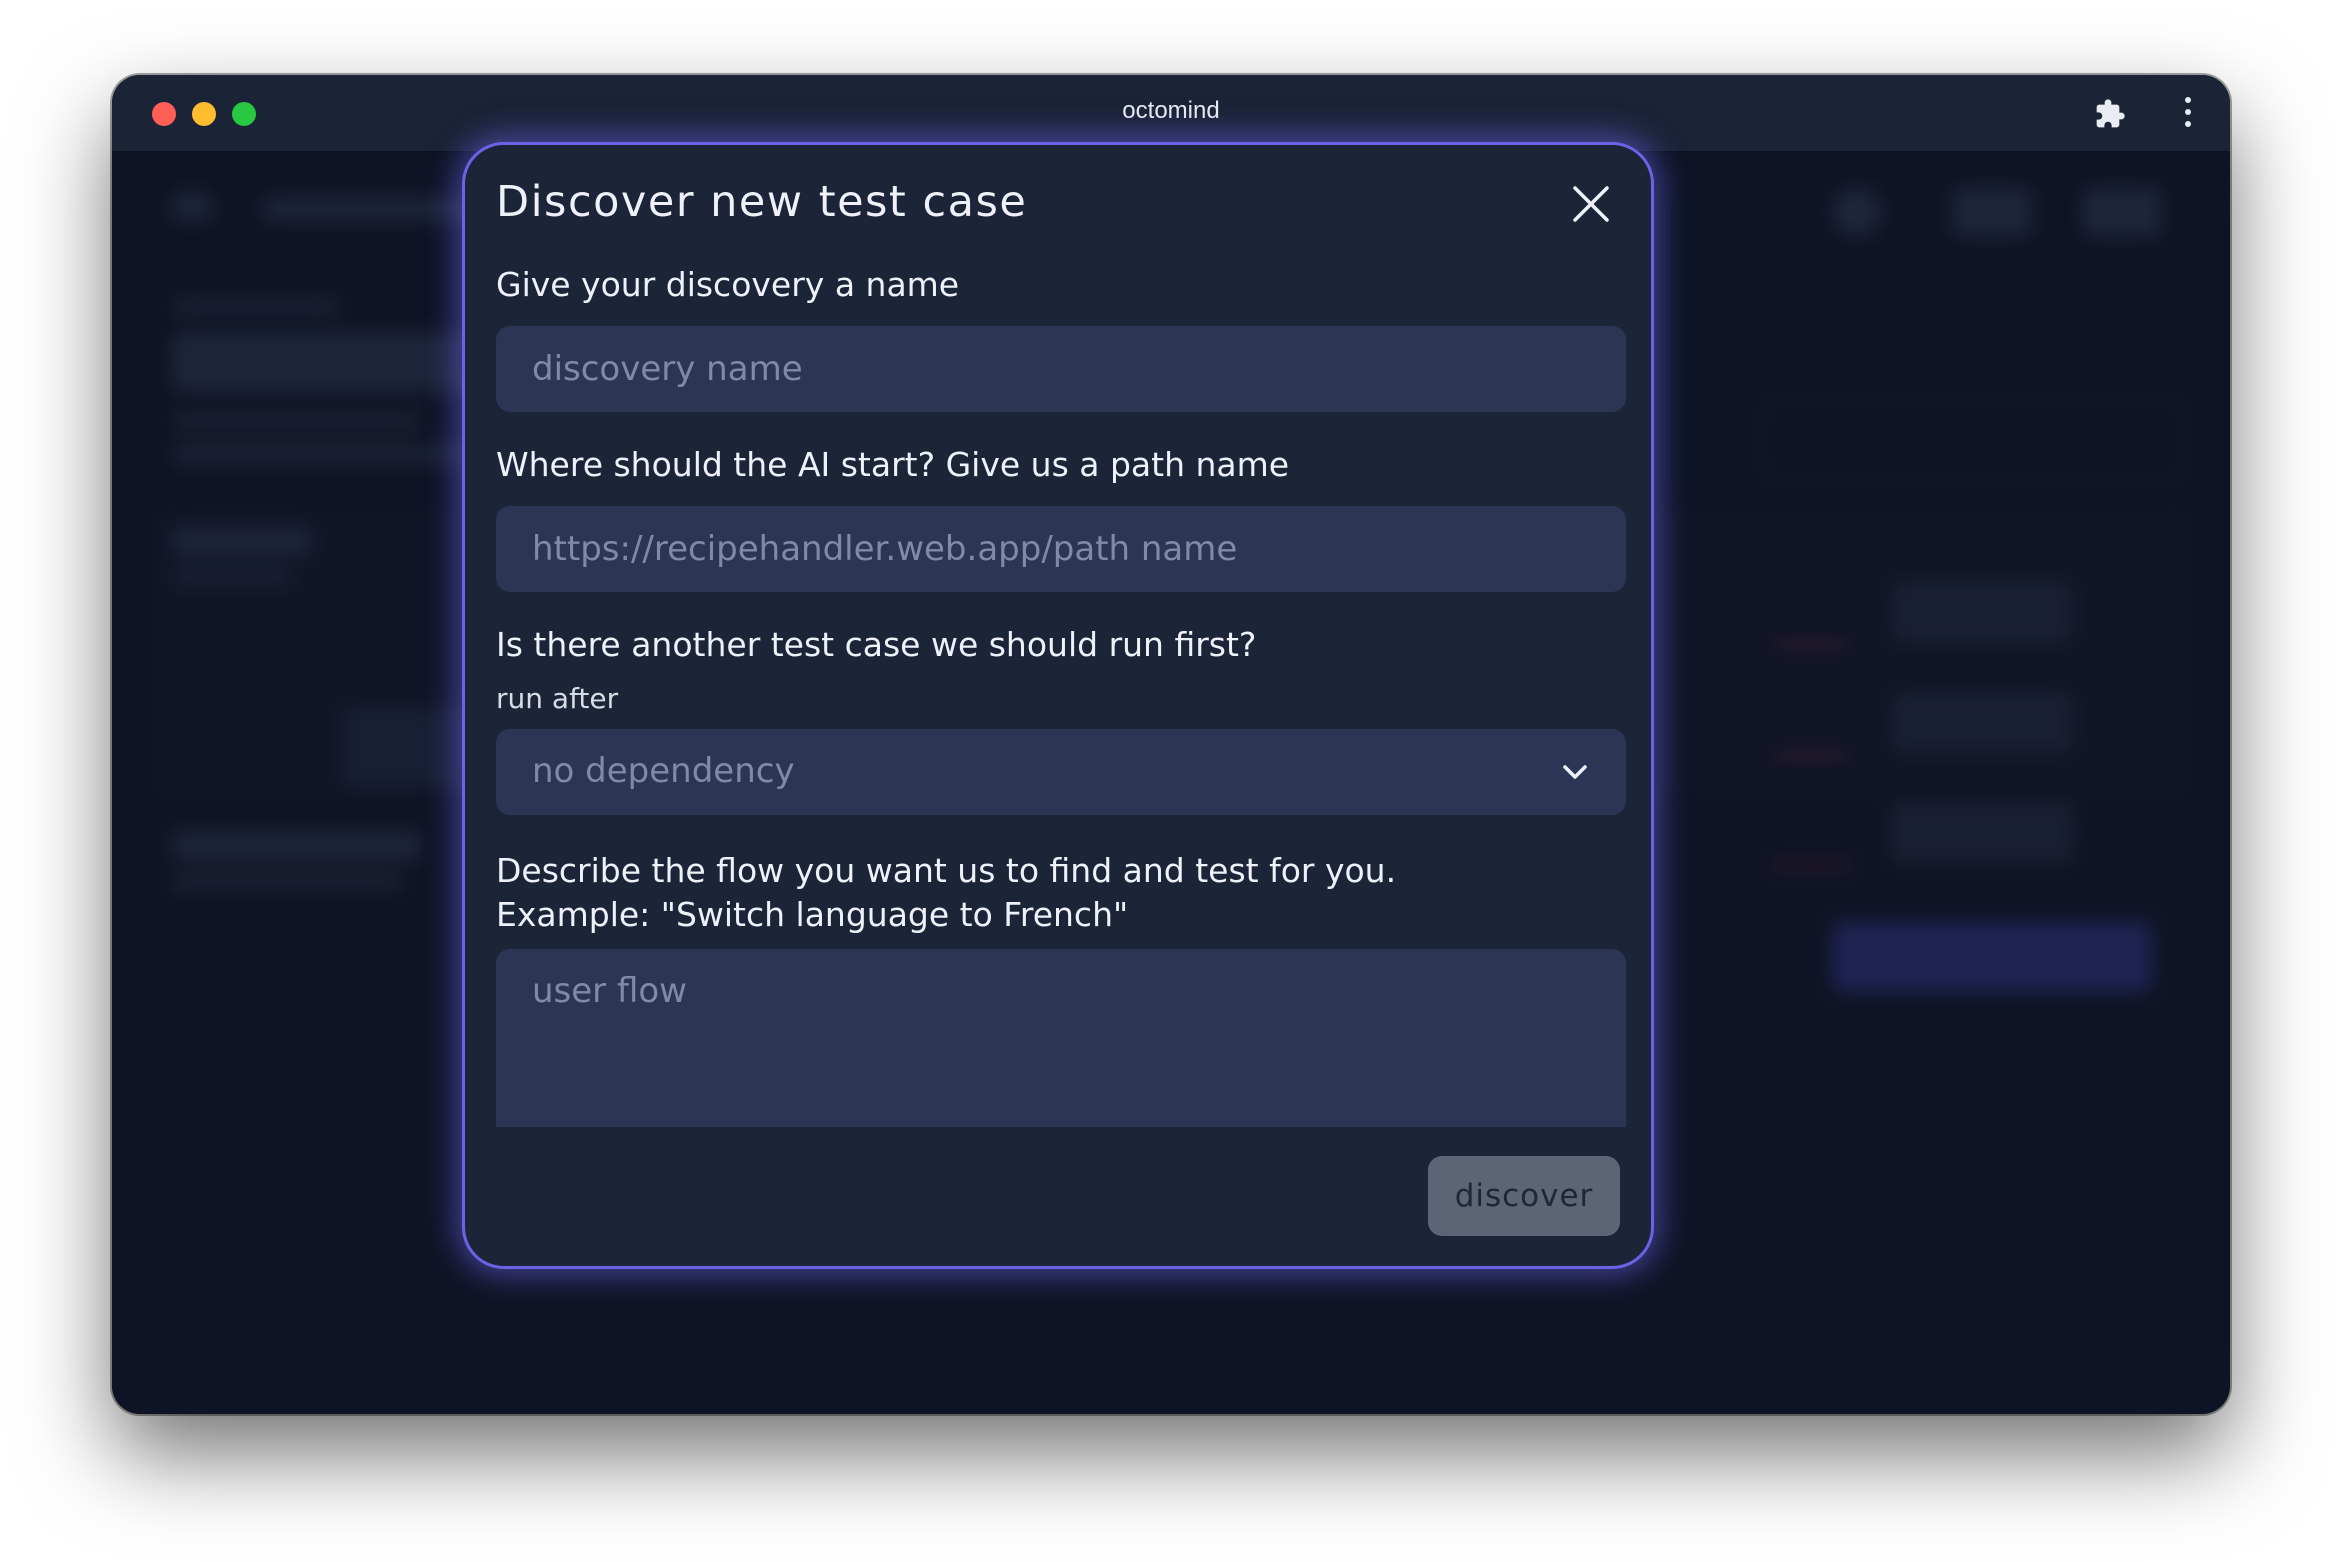  I want to click on flow-label-example: Example: "Switch language to French", so click(812, 914).